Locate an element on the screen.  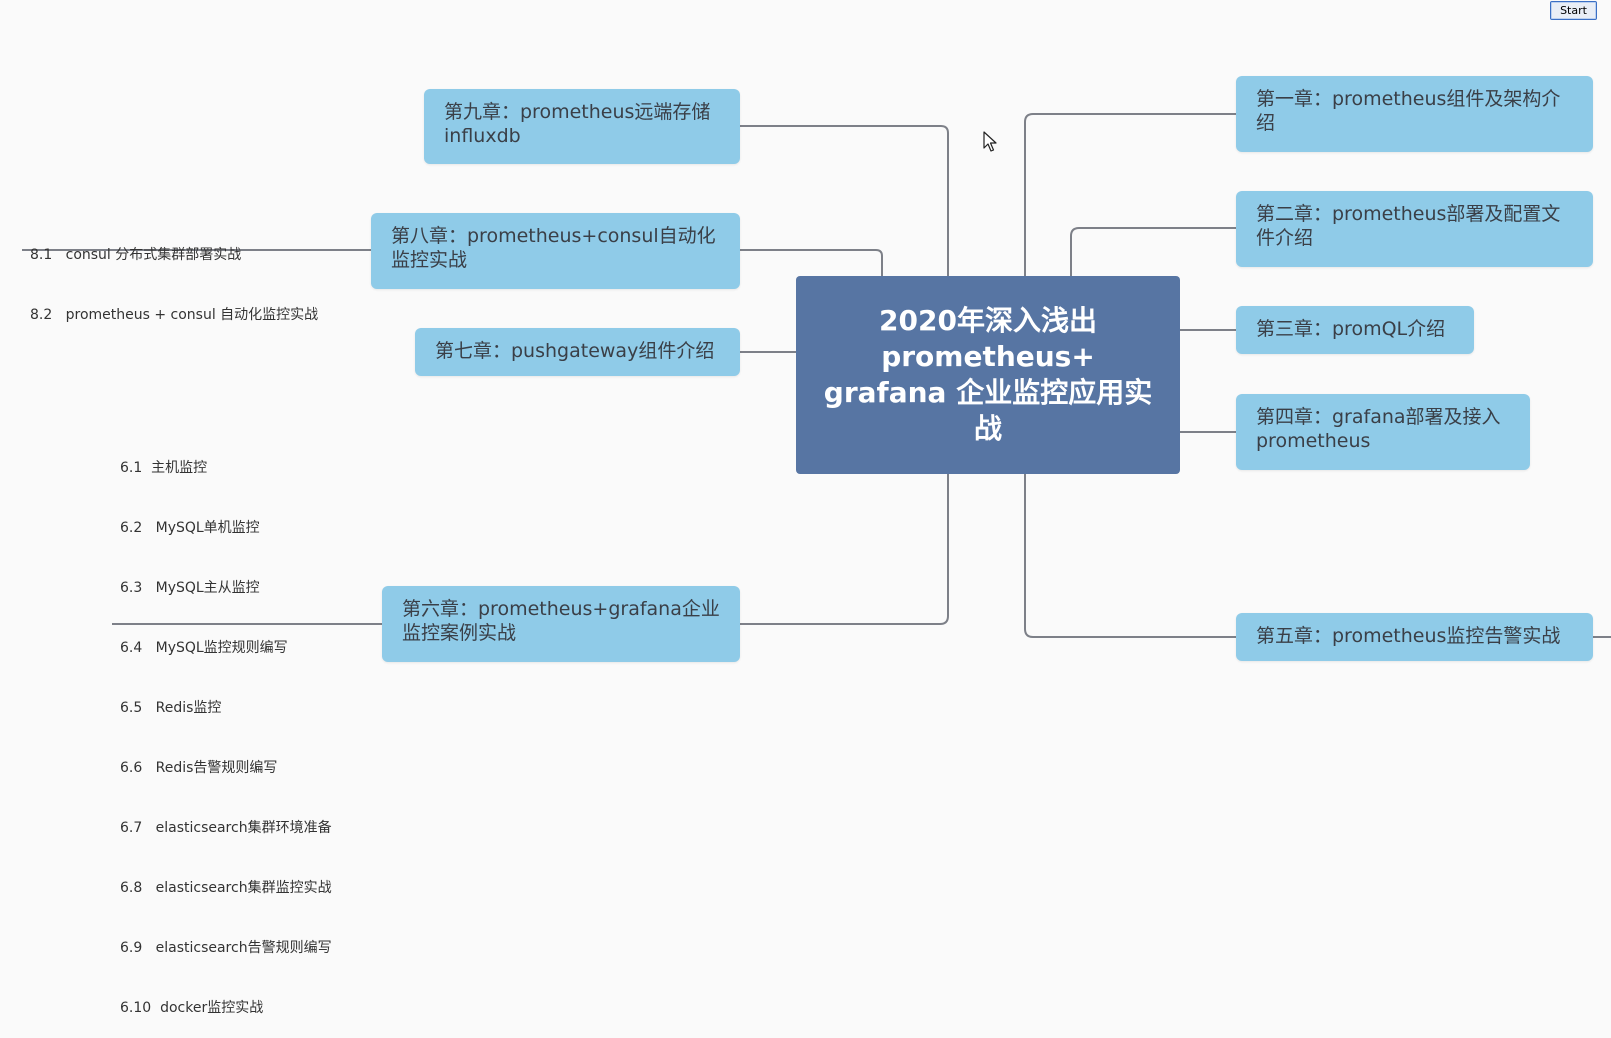
section-item: 6.3 MySQL主从监控 is located at coordinates (226, 588).